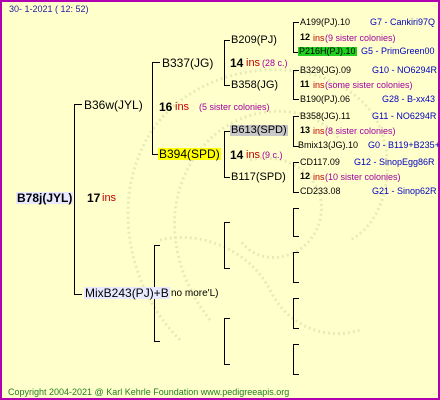 Image resolution: width=440 pixels, height=400 pixels. I want to click on sire-queen: B36w(JYL), so click(113, 105).